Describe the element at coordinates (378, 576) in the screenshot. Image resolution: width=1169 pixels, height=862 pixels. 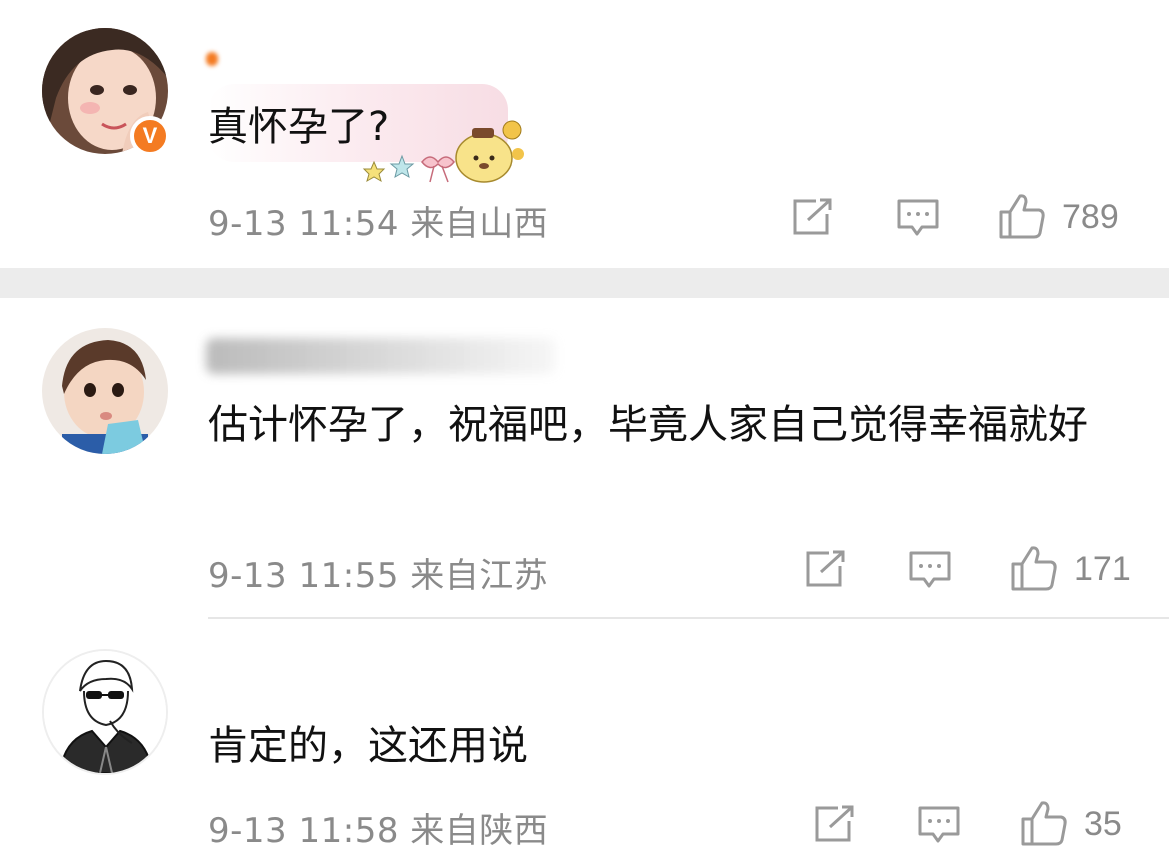
I see `comment-meta: 9-13 11:55 来自江苏` at that location.